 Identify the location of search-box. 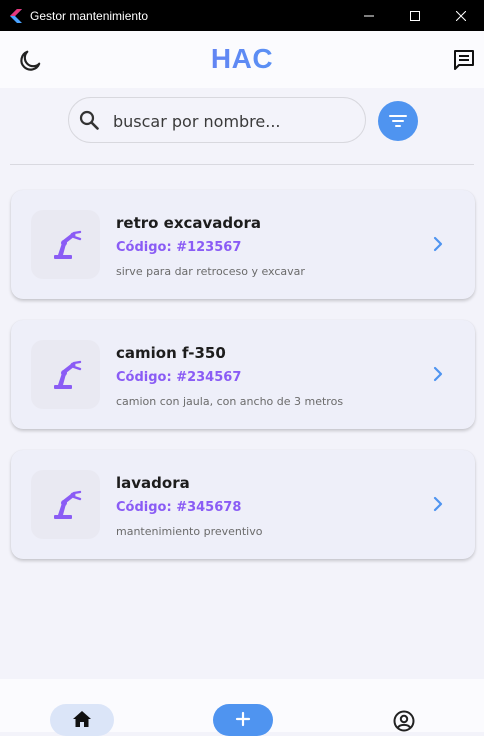
(217, 120).